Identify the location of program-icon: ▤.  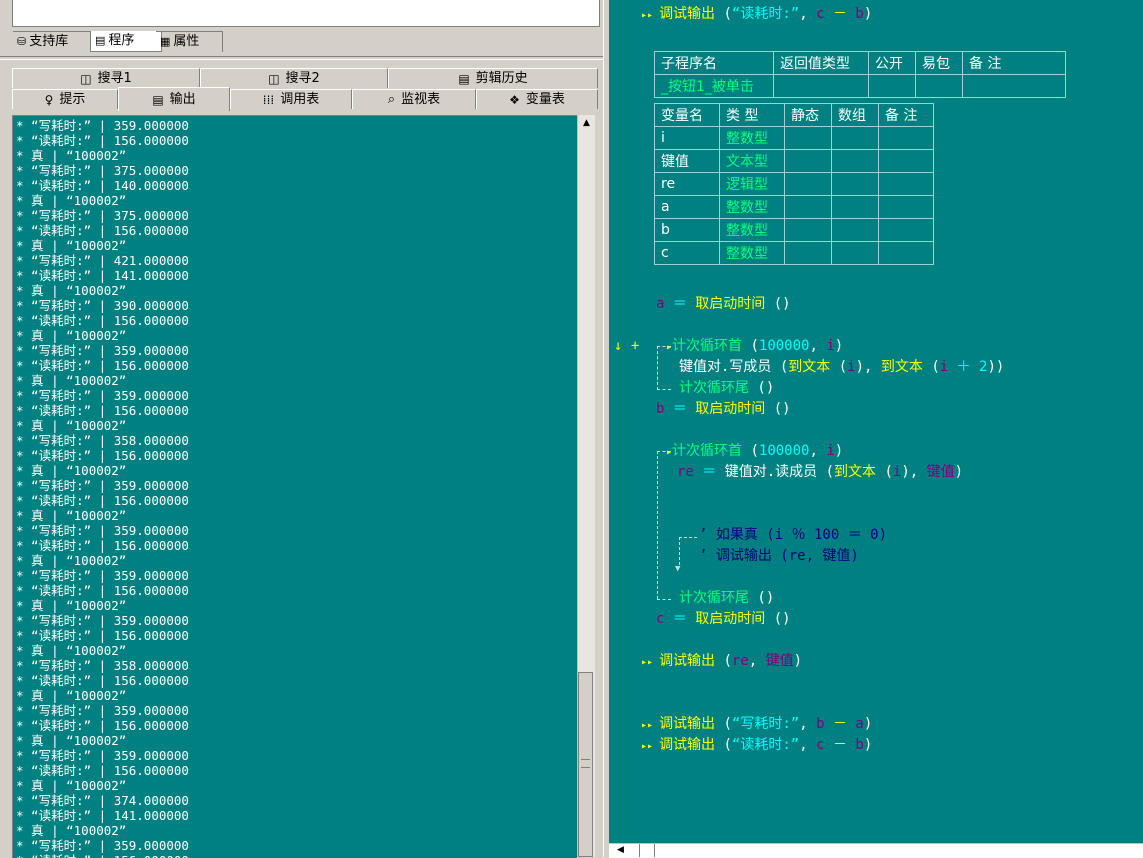
(100, 40).